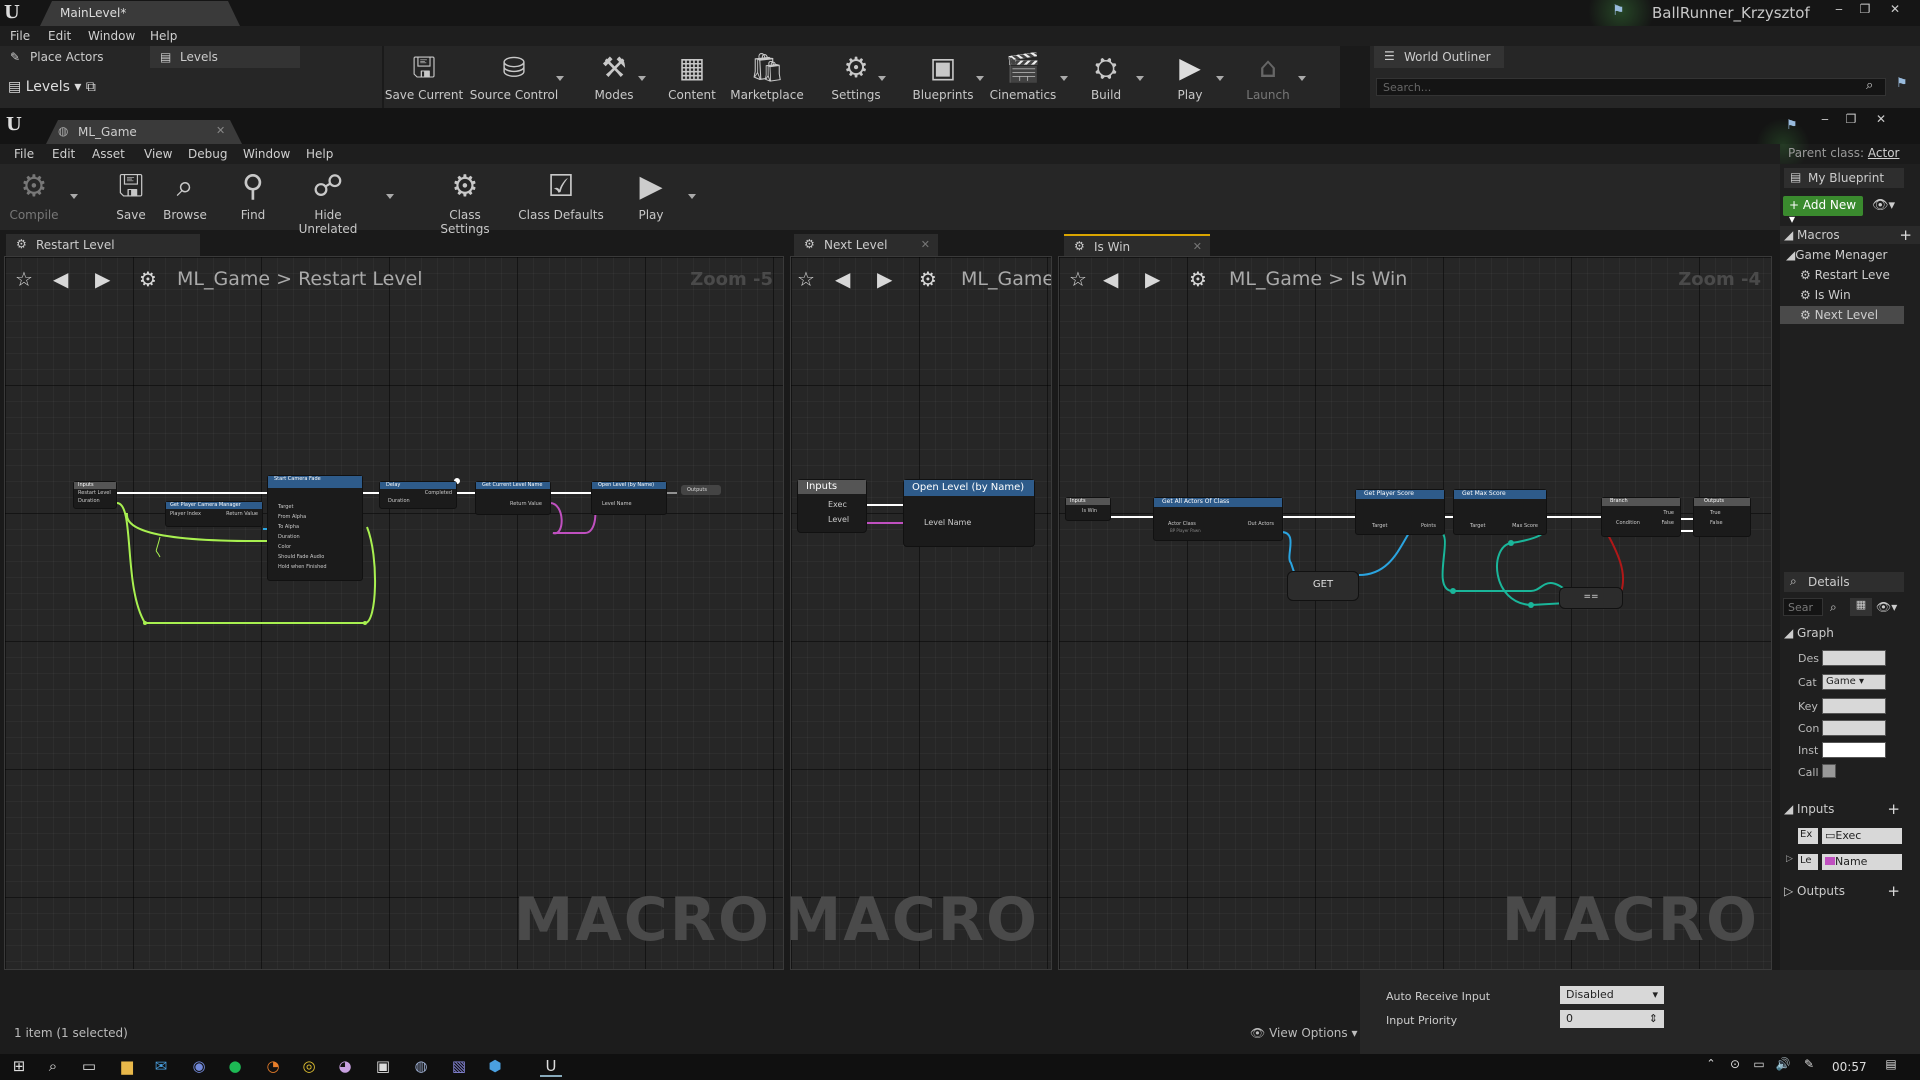  I want to click on macro-group: ◢Game Menager, so click(1842, 255).